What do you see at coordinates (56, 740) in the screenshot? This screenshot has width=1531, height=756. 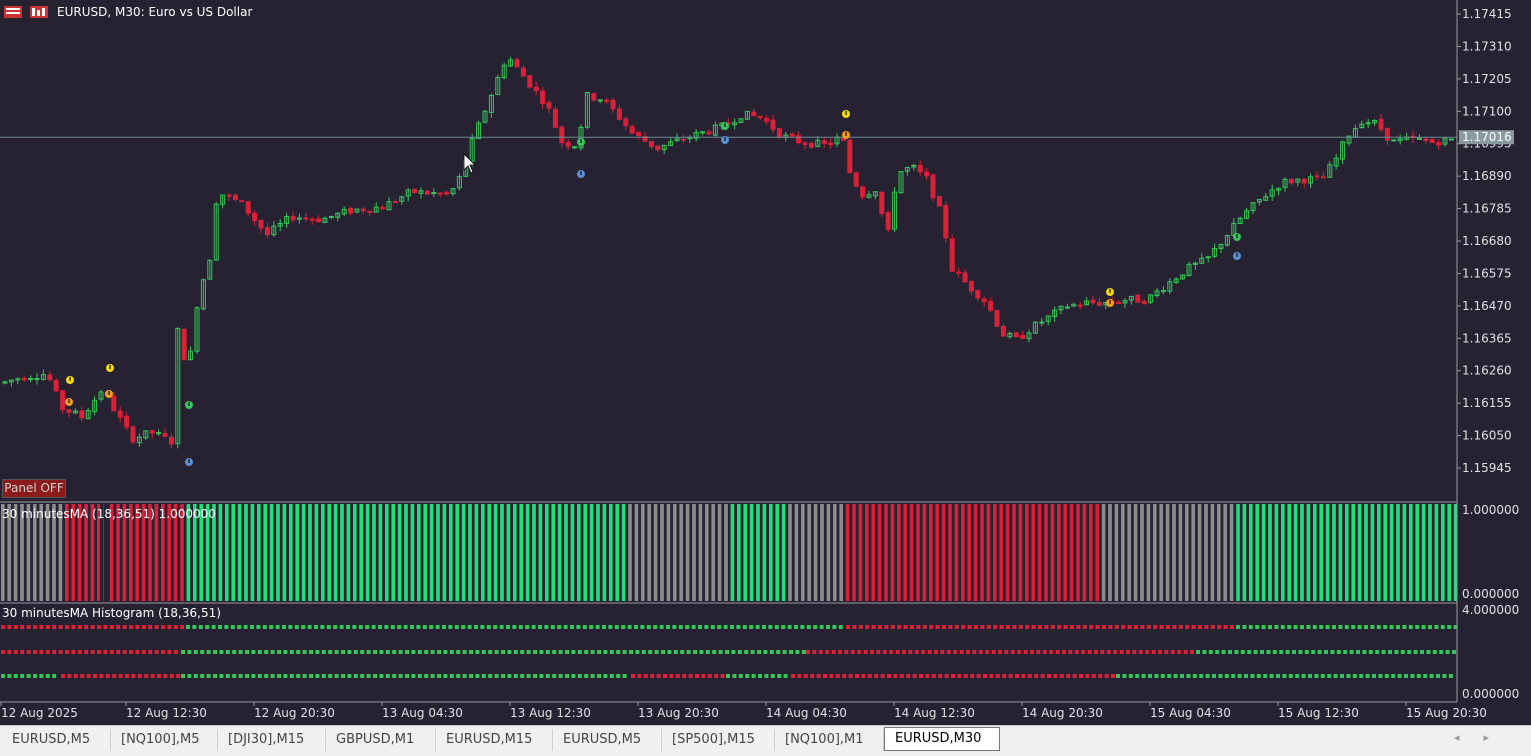 I see `tab-eurusd-m5: EURUSD,M5` at bounding box center [56, 740].